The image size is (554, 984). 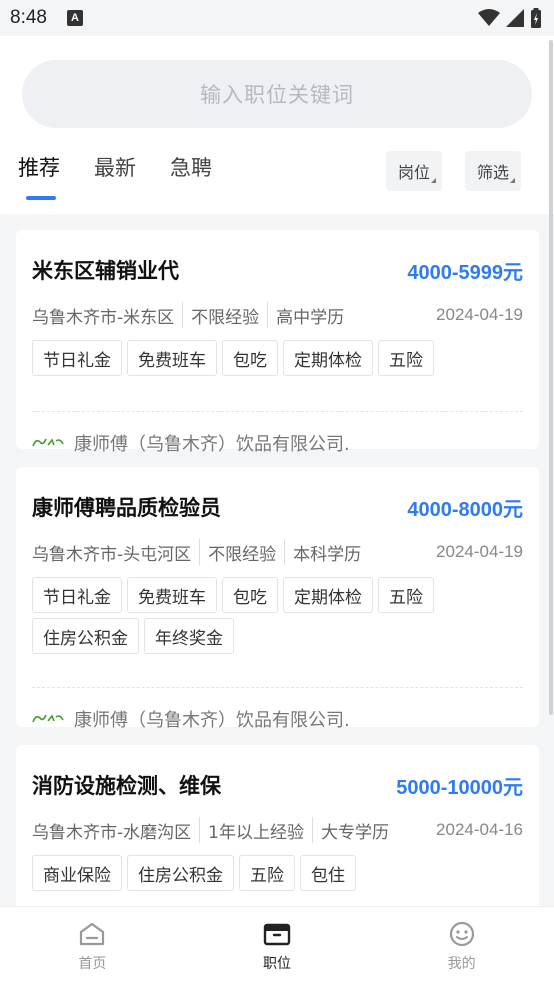 What do you see at coordinates (461, 934) in the screenshot?
I see `smiley-icon` at bounding box center [461, 934].